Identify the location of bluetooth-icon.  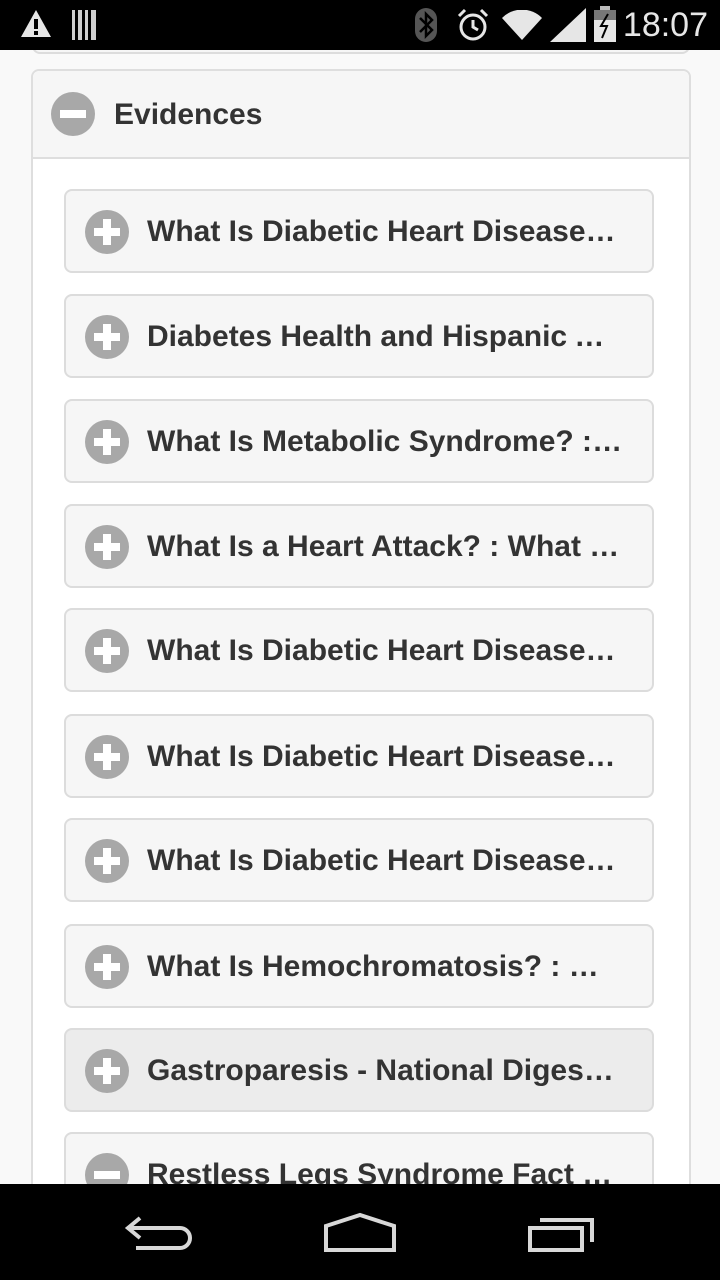
(426, 27).